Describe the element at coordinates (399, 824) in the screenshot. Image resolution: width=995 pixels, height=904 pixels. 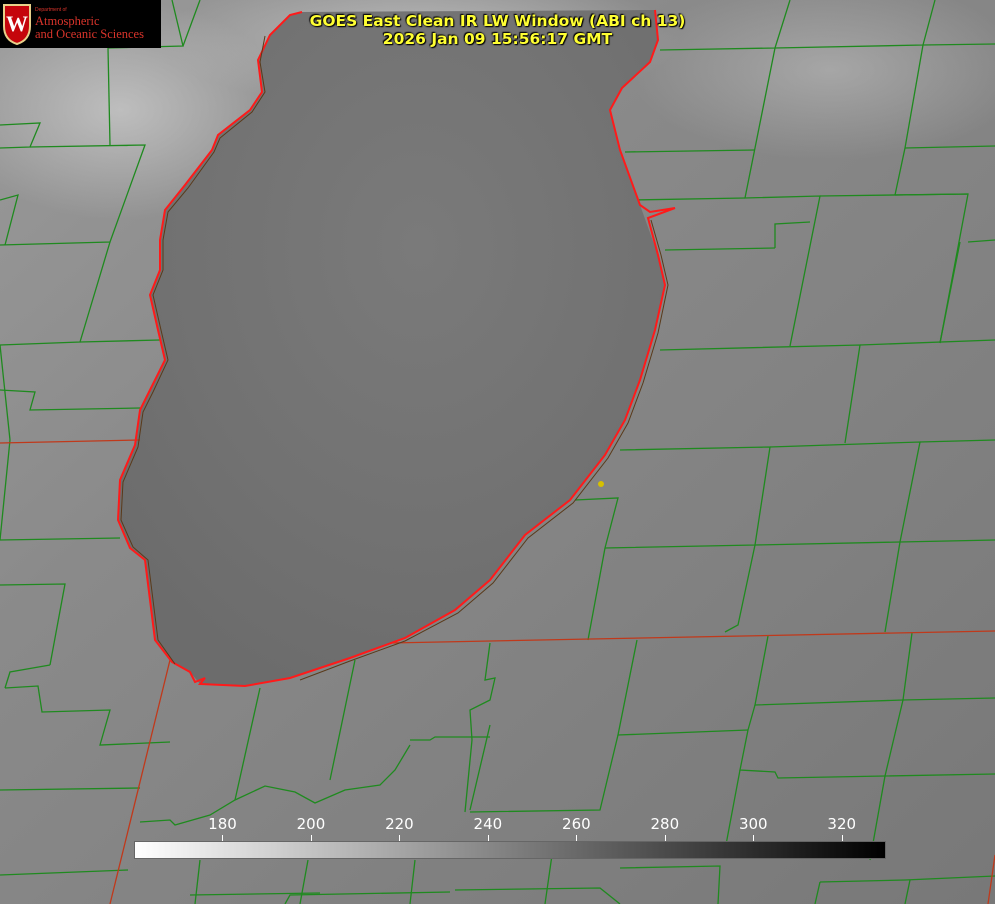
I see `colorbar-tick-label: 220` at that location.